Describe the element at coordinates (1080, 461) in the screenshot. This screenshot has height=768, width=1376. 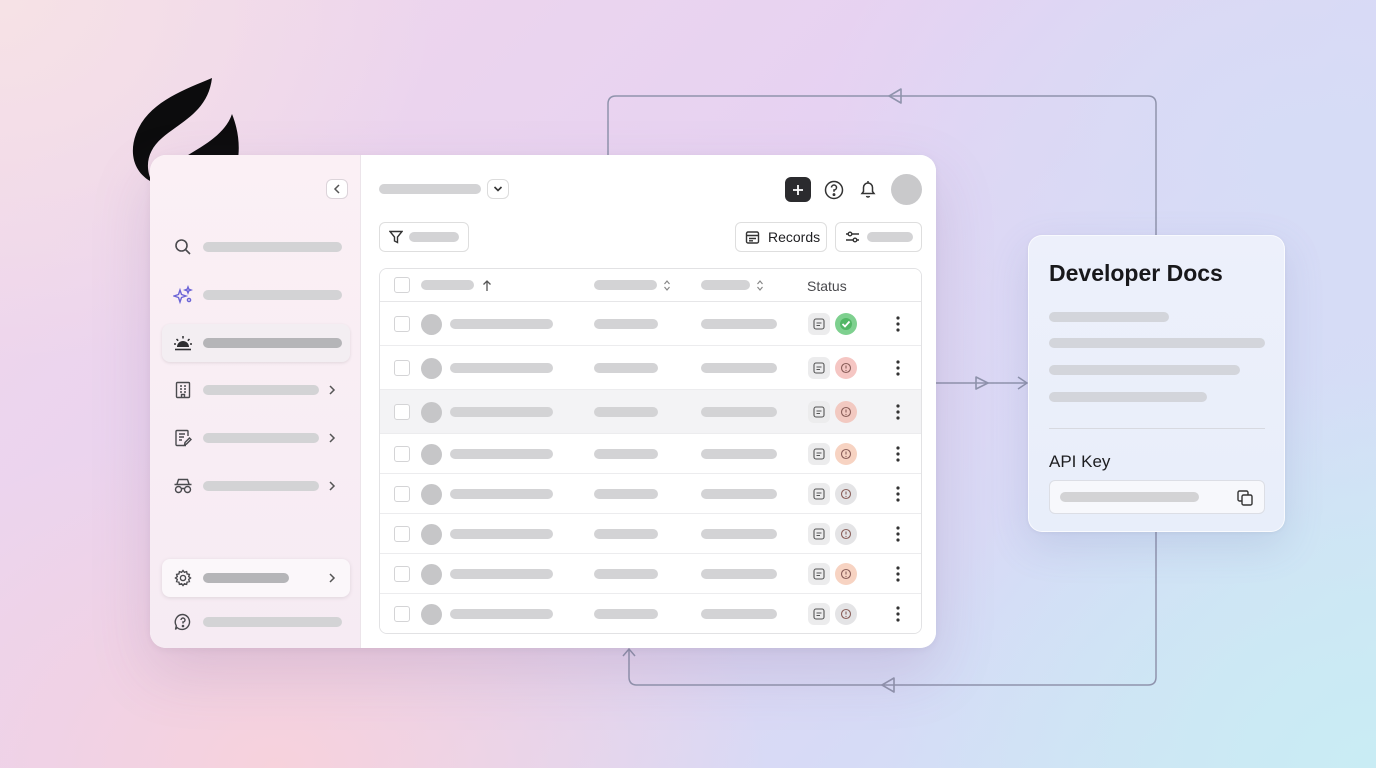
I see `api-key-label: API Key` at that location.